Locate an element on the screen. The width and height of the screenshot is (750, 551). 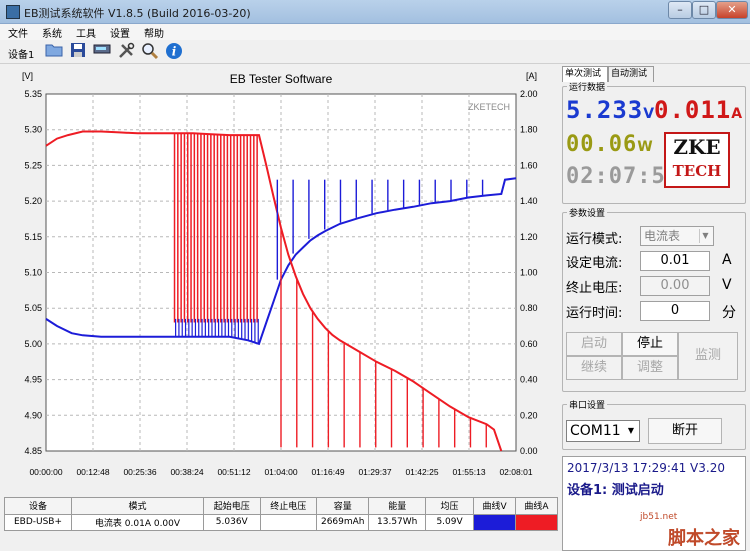
power-unit: W is located at coordinates (645, 147).